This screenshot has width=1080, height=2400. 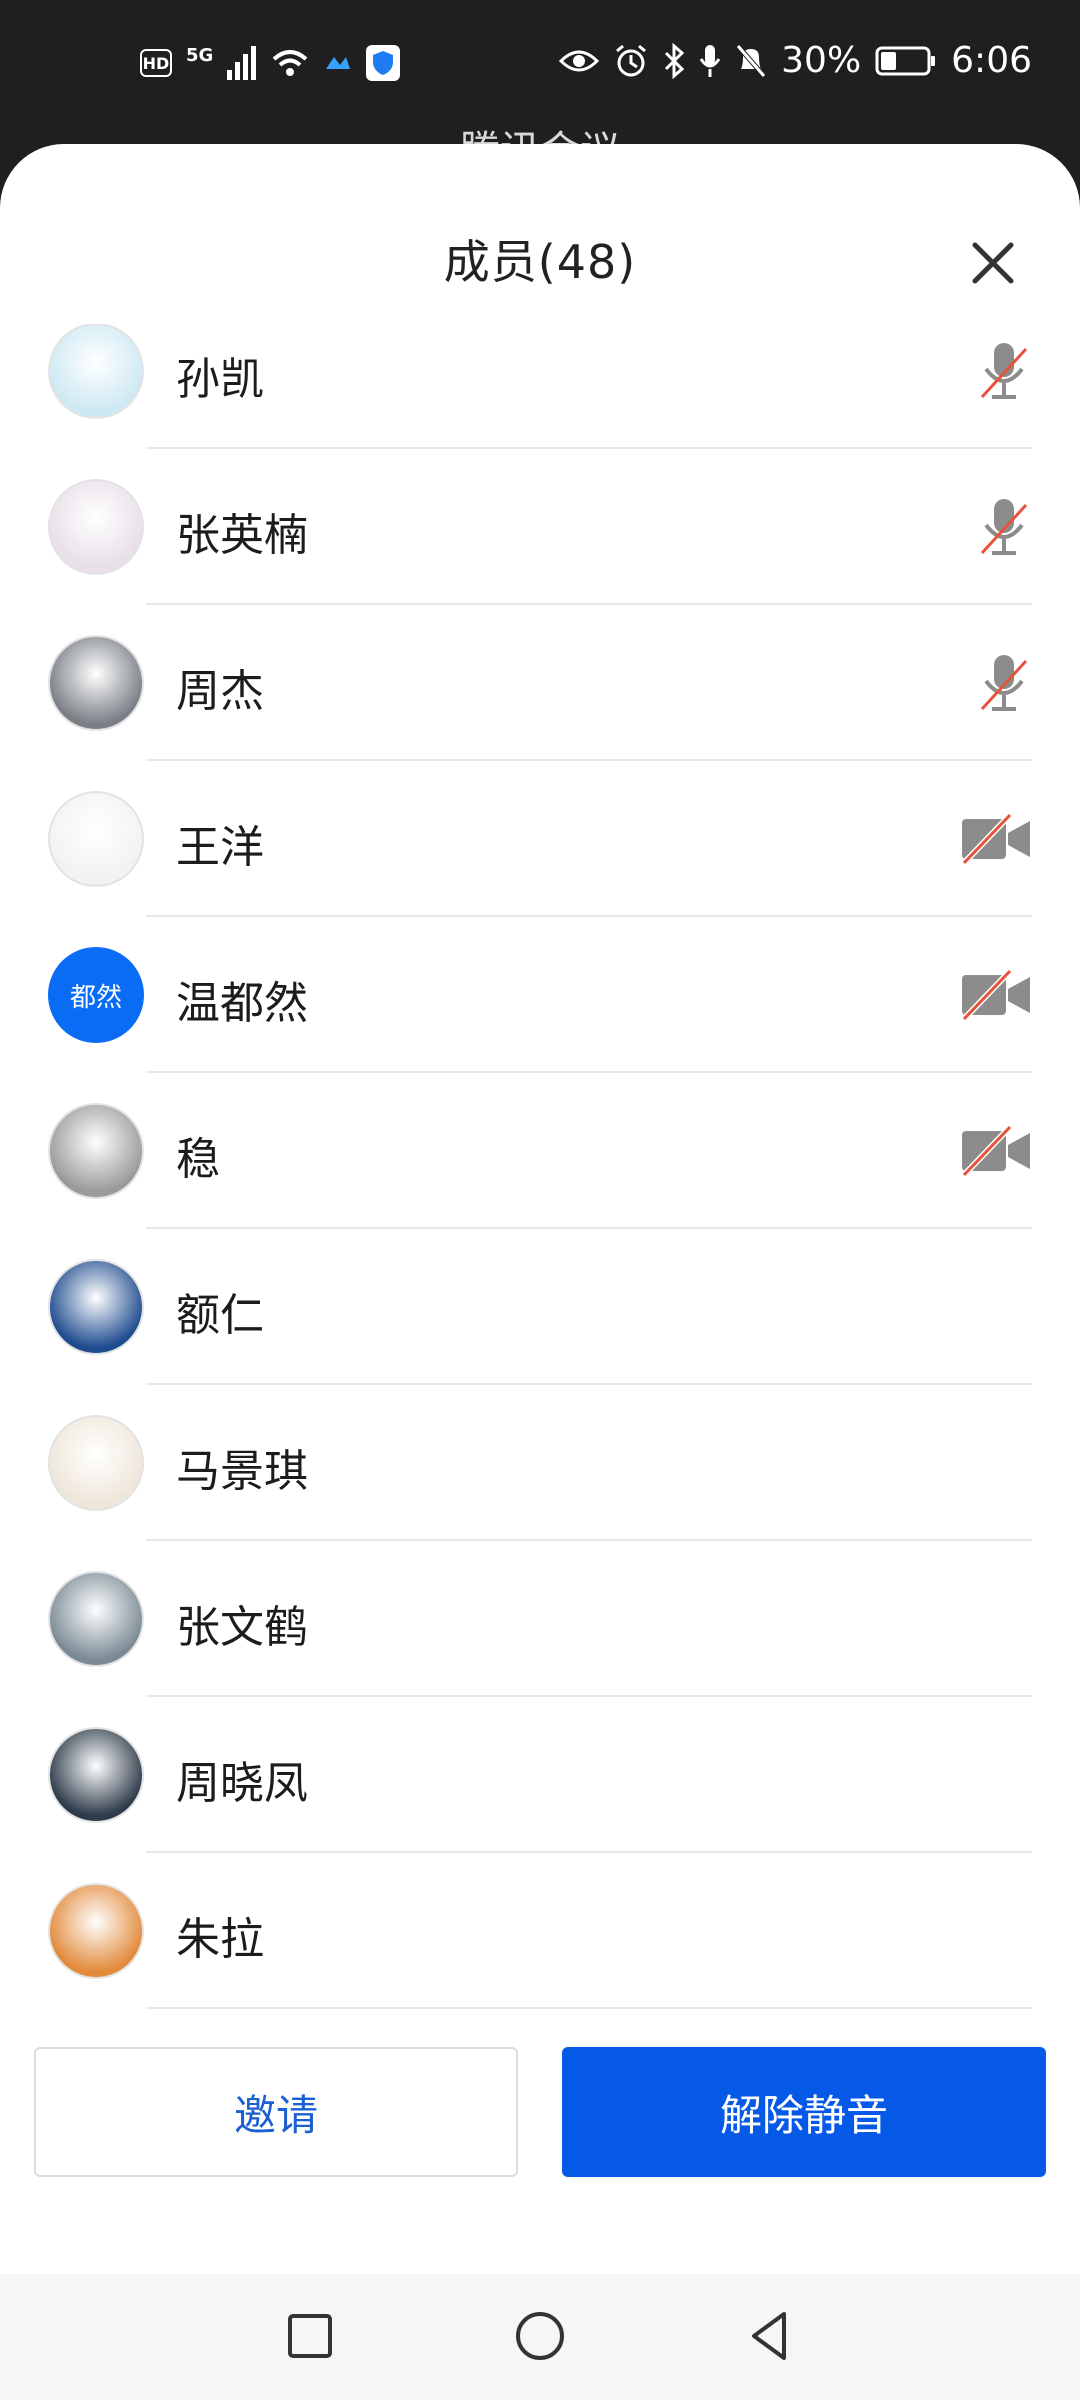 What do you see at coordinates (589, 2008) in the screenshot?
I see `row-divider` at bounding box center [589, 2008].